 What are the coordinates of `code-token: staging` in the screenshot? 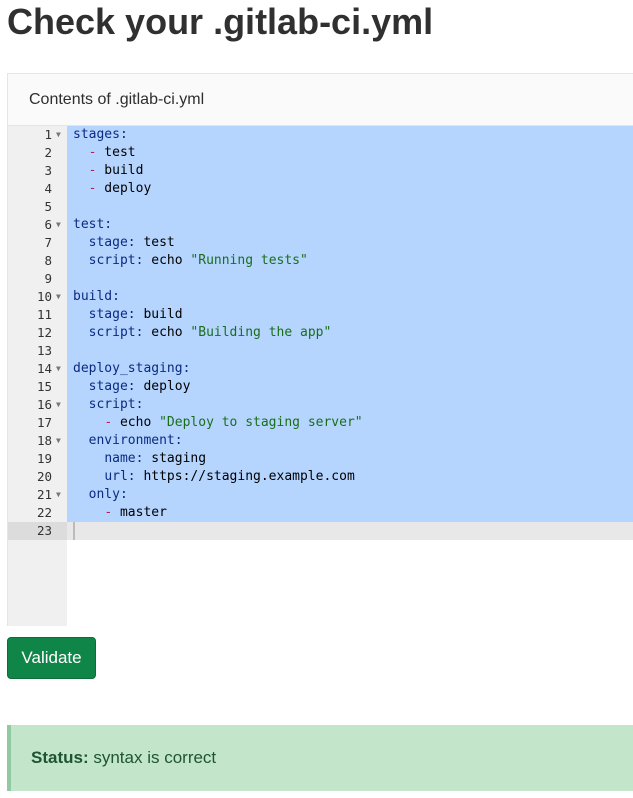 It's located at (175, 458).